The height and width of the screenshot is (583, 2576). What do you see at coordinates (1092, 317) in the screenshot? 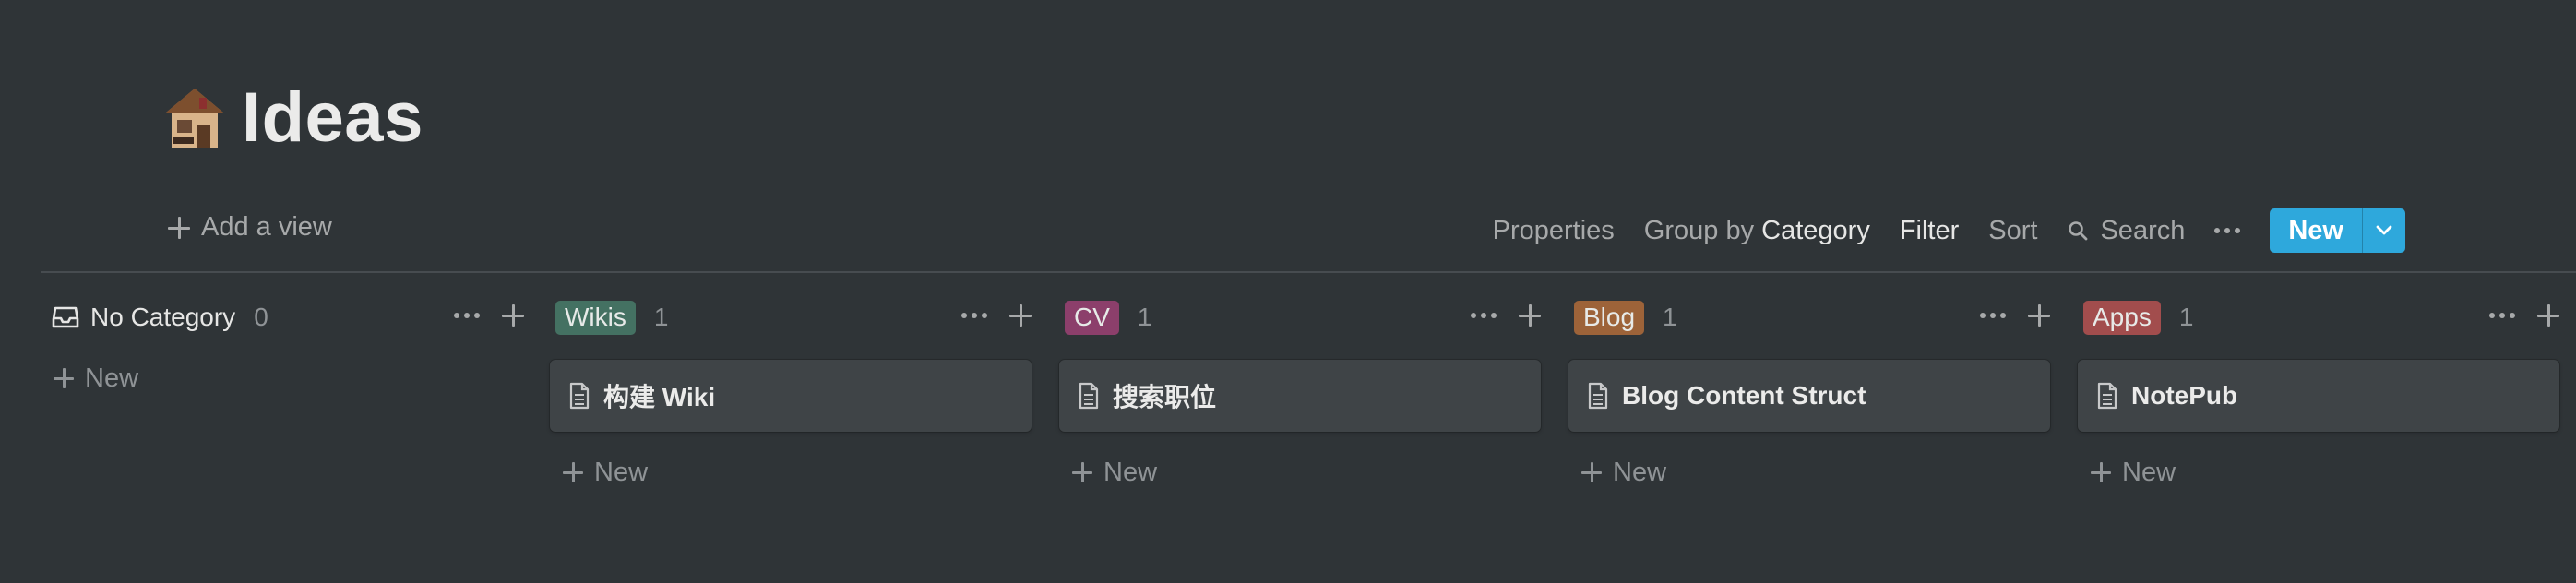
I see `column-tag: CV` at bounding box center [1092, 317].